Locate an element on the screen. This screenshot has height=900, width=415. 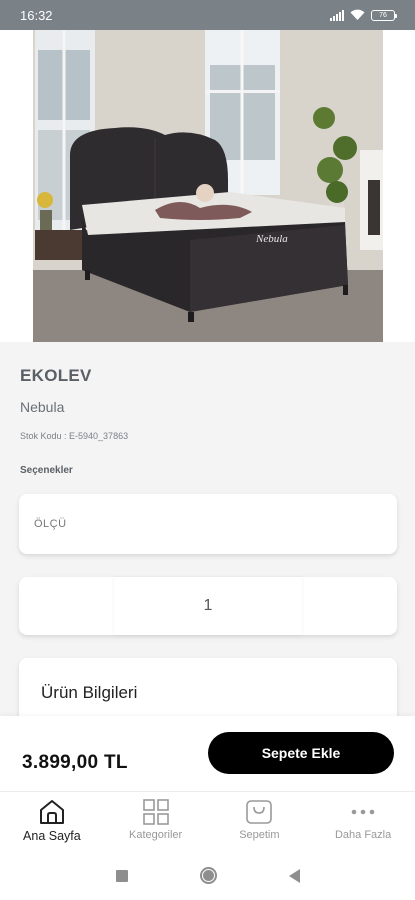
tab-home: Ana Sayfa is located at coordinates (52, 821).